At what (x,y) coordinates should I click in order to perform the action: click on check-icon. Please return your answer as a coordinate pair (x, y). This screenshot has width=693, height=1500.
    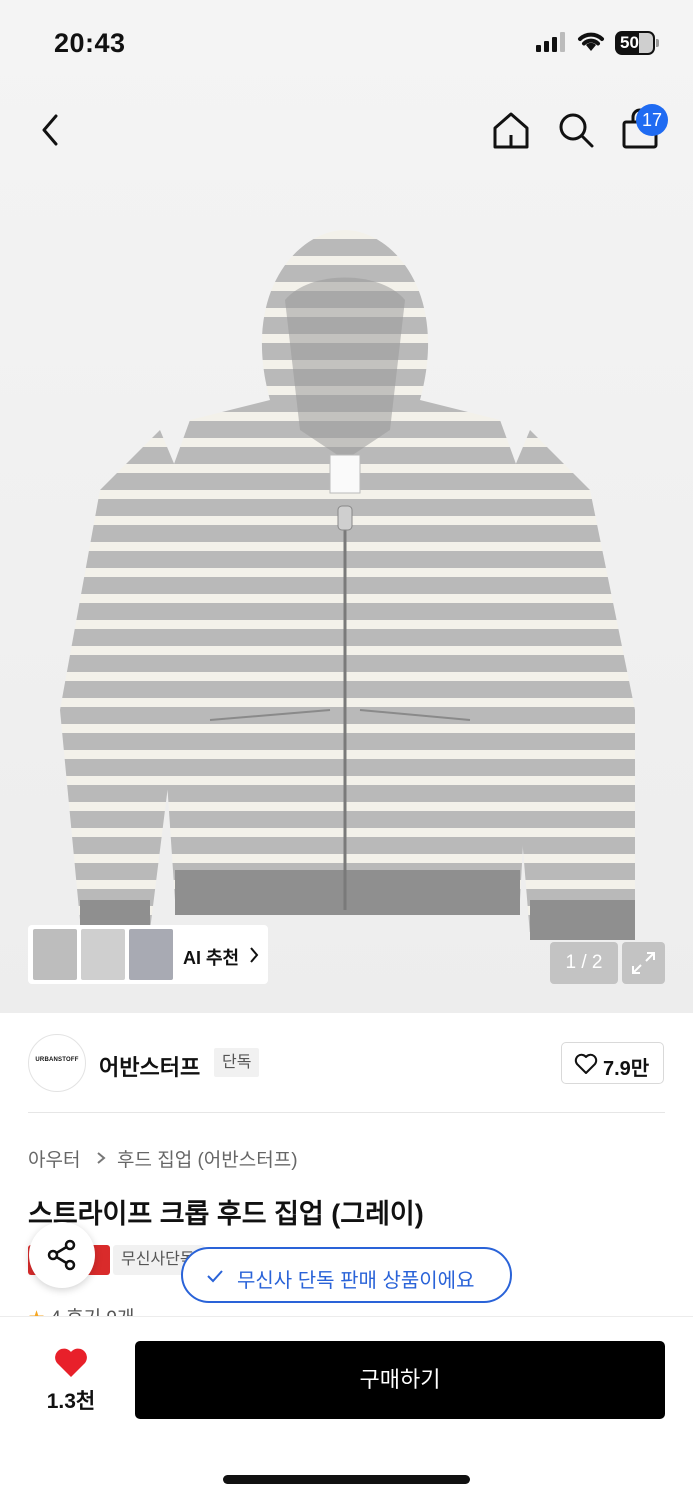
    Looking at the image, I should click on (215, 1276).